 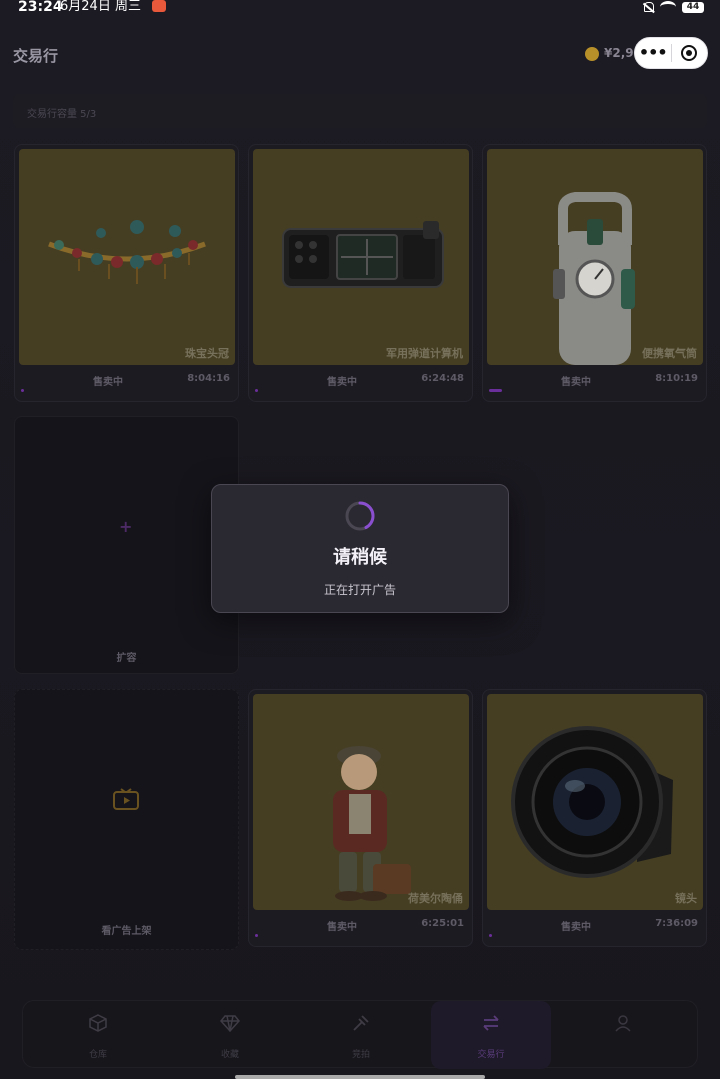 What do you see at coordinates (360, 516) in the screenshot?
I see `loading-spinner-icon` at bounding box center [360, 516].